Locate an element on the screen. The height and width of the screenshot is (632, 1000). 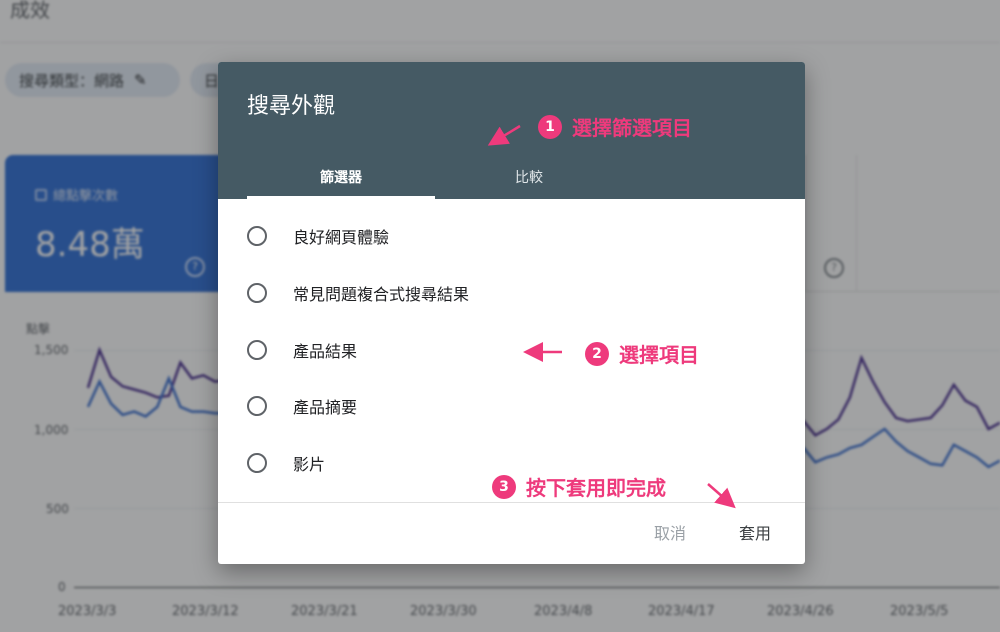
tab-compare: 比較 is located at coordinates (529, 176).